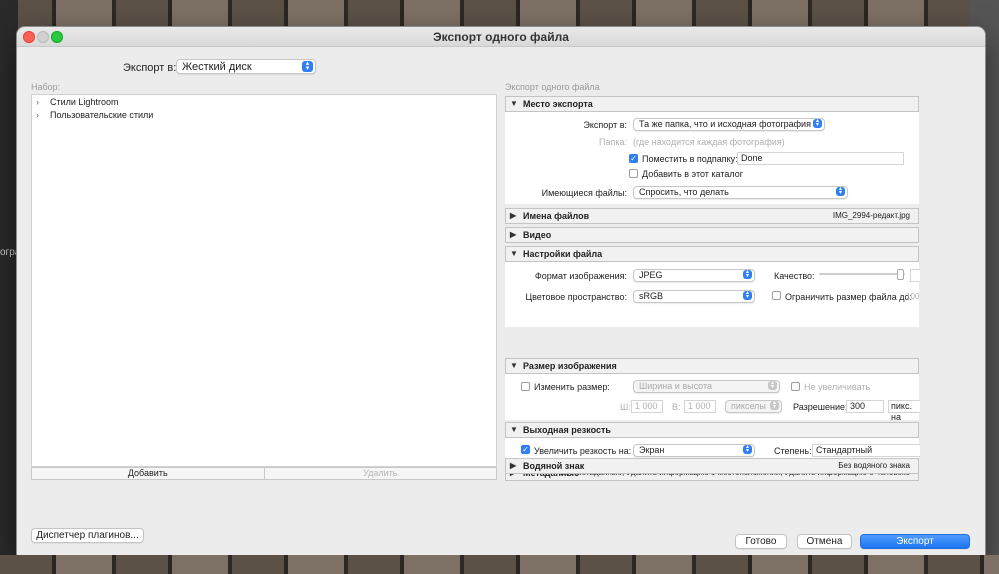 The image size is (999, 574). Describe the element at coordinates (904, 411) in the screenshot. I see `resolution-unit-select: пикс. на` at that location.